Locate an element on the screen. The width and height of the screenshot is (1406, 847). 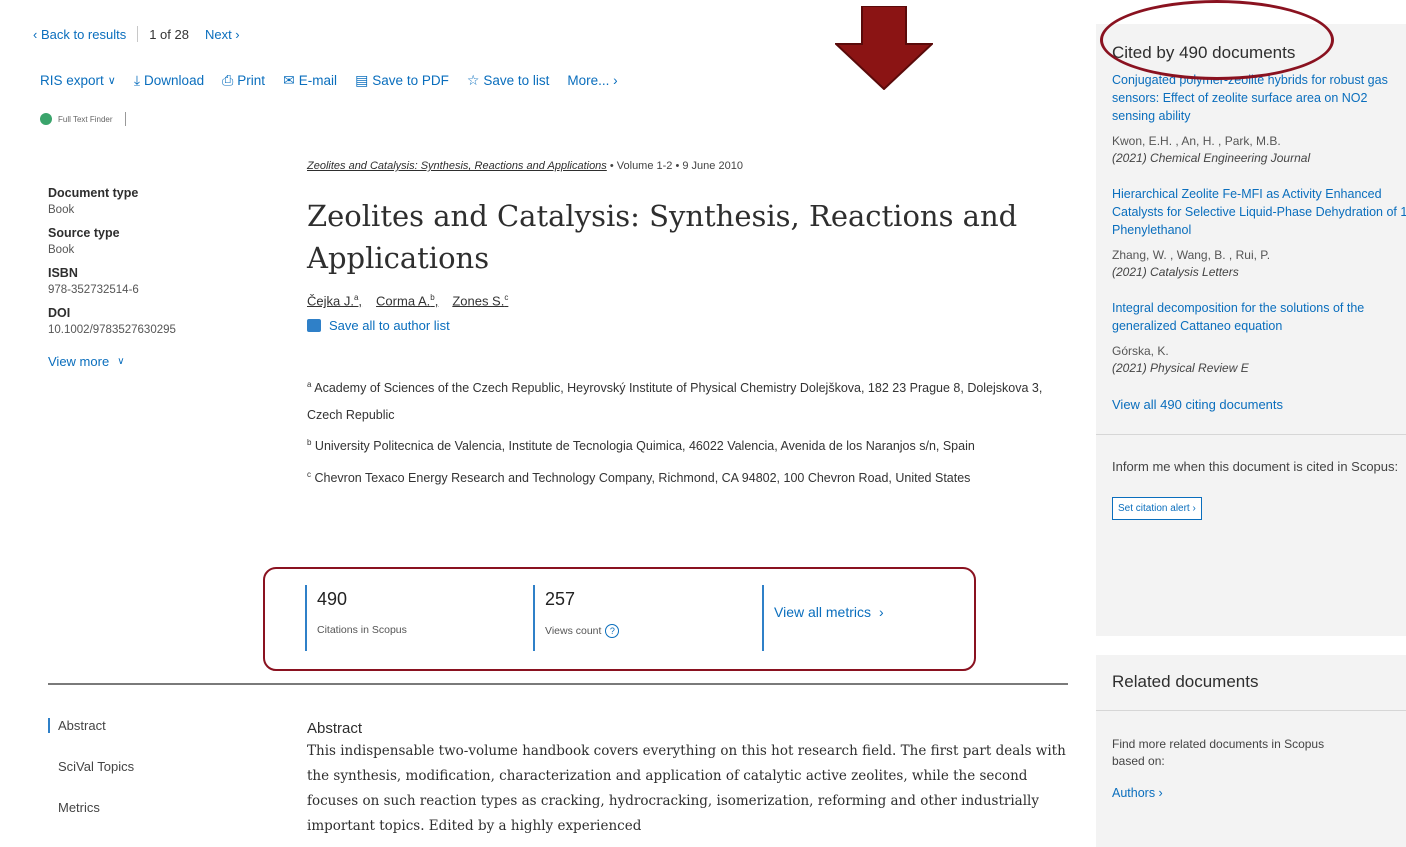
author-link: Zones S.c is located at coordinates (480, 300).